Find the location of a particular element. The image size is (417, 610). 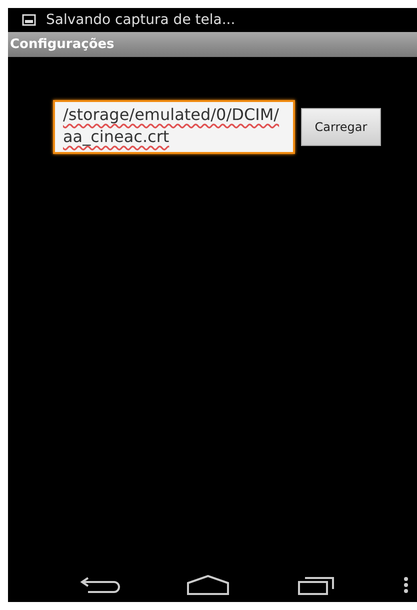

menu-icon is located at coordinates (405, 585).